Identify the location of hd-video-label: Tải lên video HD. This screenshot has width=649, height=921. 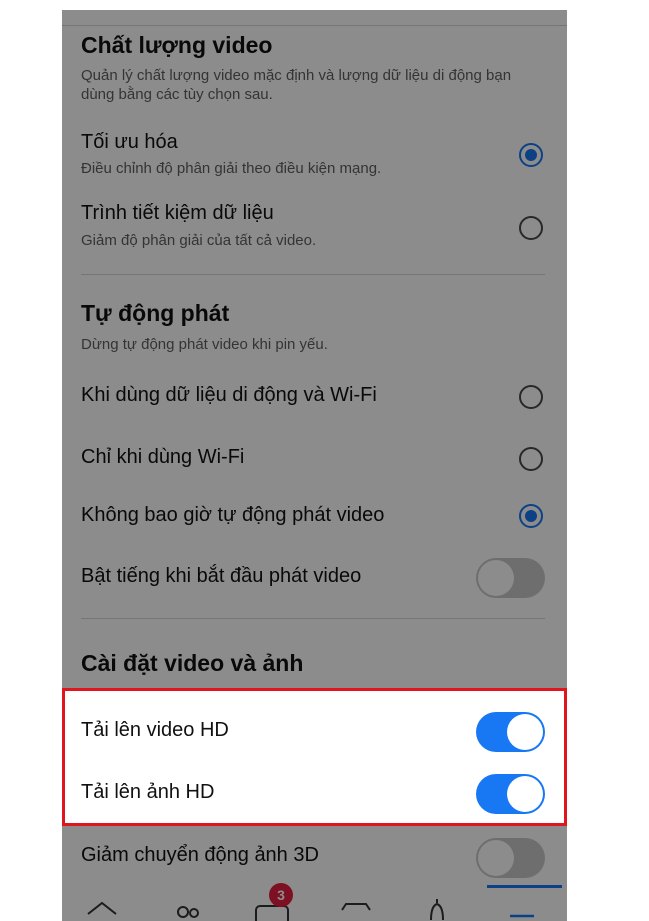
(155, 730).